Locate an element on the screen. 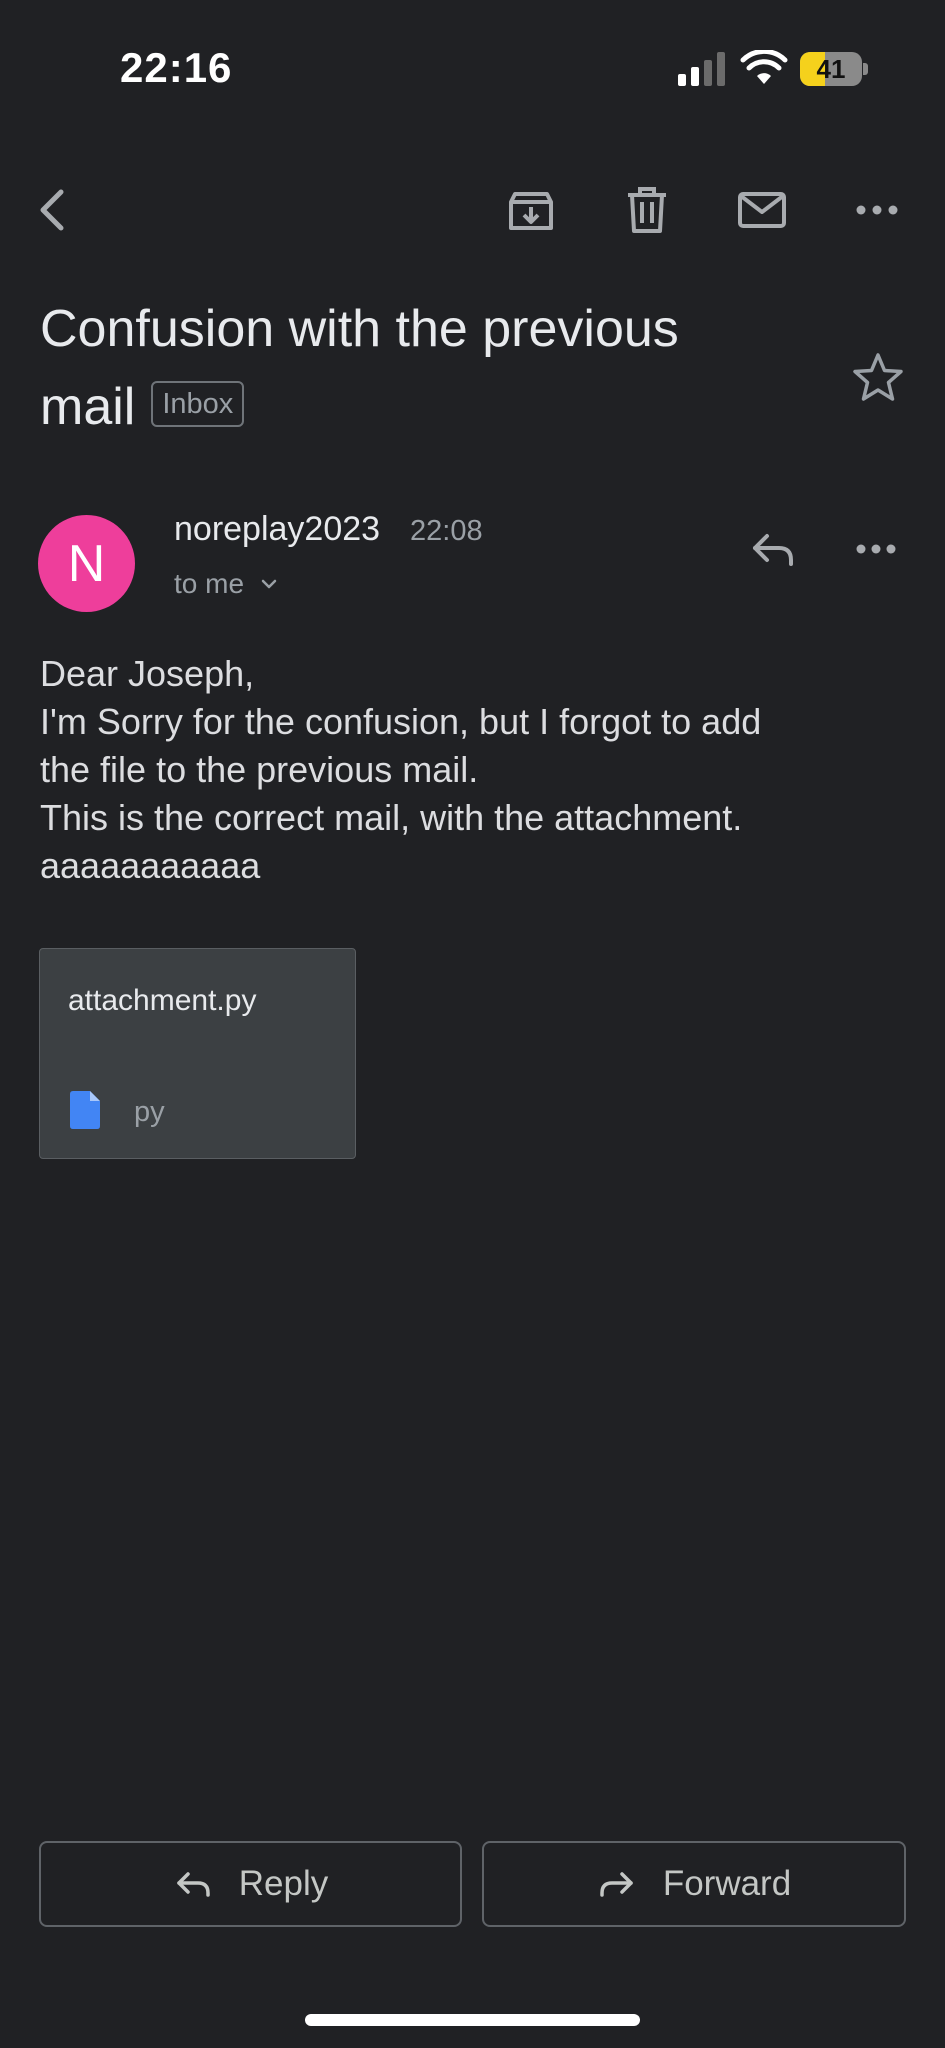  battery-level: 41 is located at coordinates (831, 69).